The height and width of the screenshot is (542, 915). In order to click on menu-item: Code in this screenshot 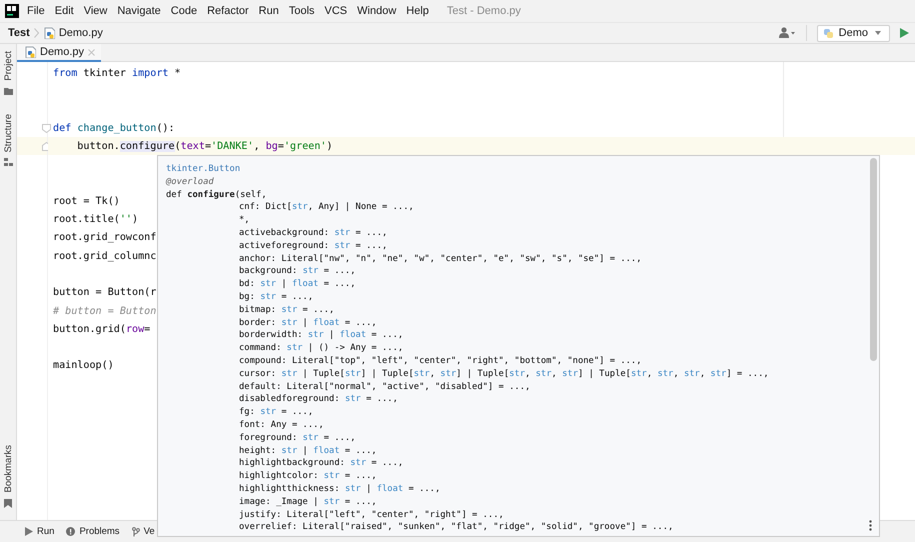, I will do `click(184, 11)`.